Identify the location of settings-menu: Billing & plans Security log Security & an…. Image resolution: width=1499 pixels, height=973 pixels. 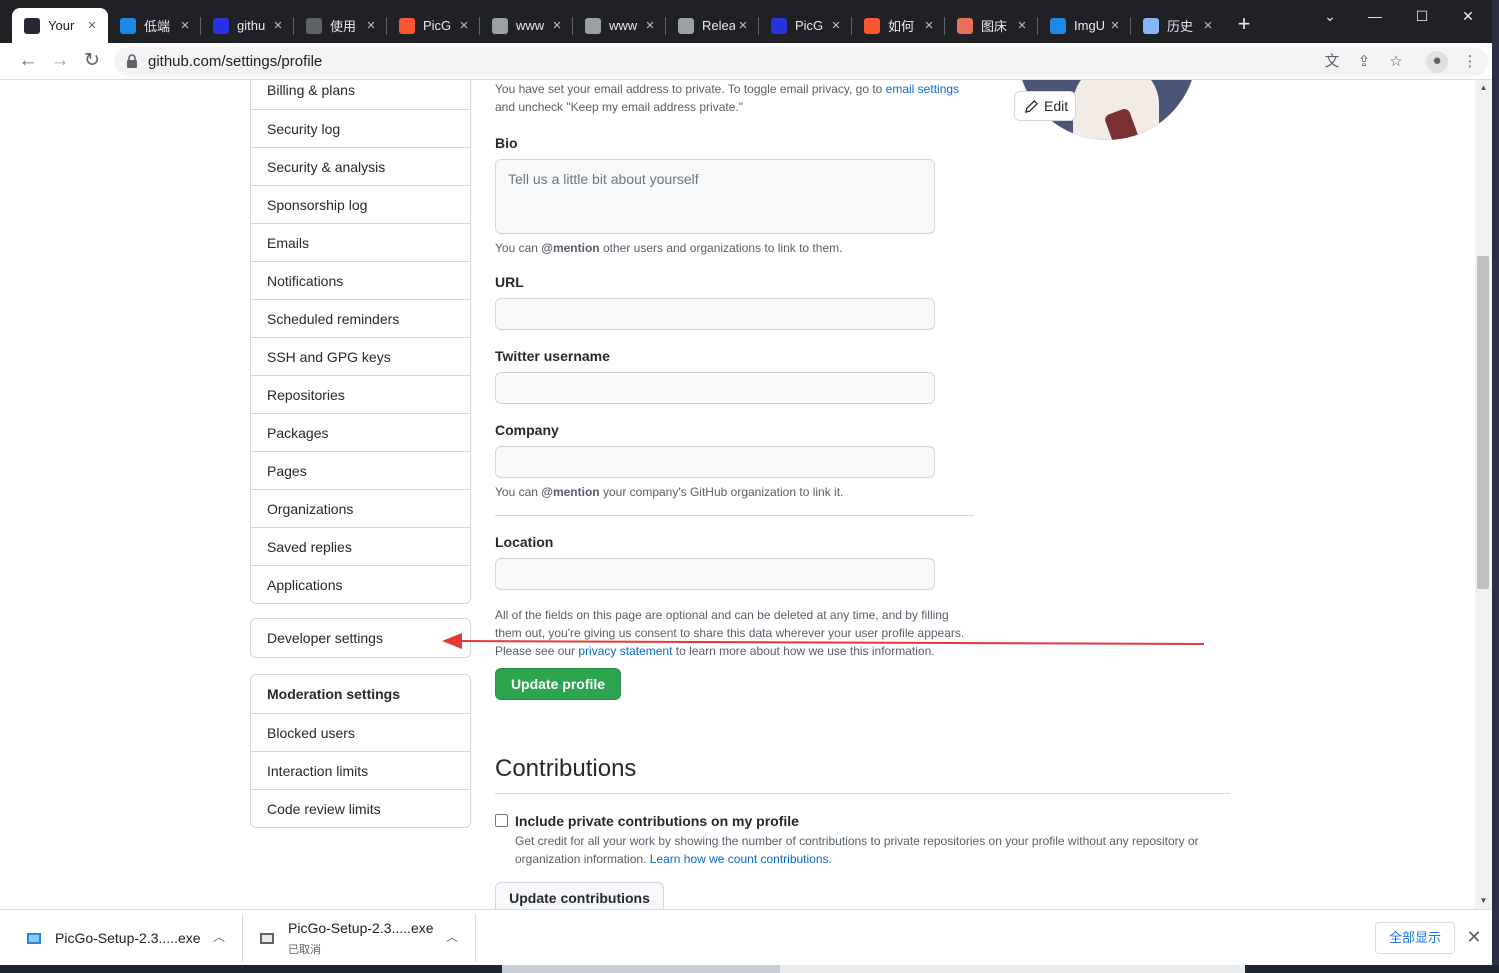
(360, 342).